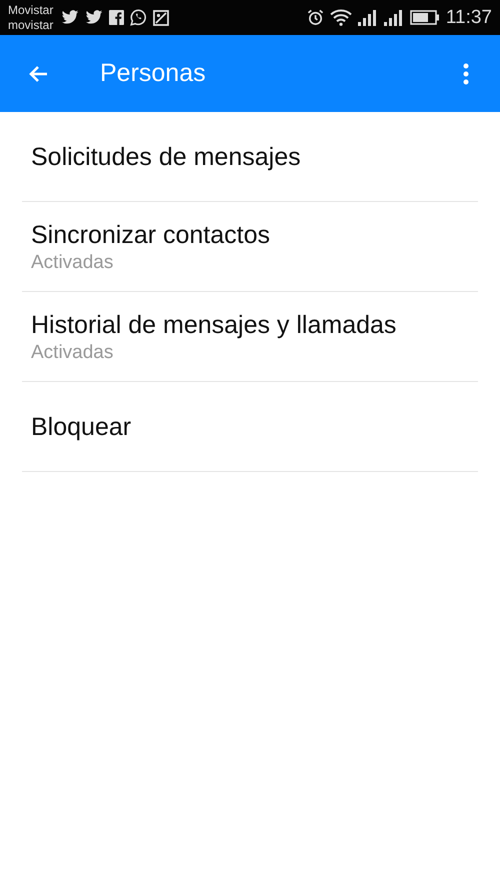 The height and width of the screenshot is (889, 500). What do you see at coordinates (116, 17) in the screenshot?
I see `app-icon` at bounding box center [116, 17].